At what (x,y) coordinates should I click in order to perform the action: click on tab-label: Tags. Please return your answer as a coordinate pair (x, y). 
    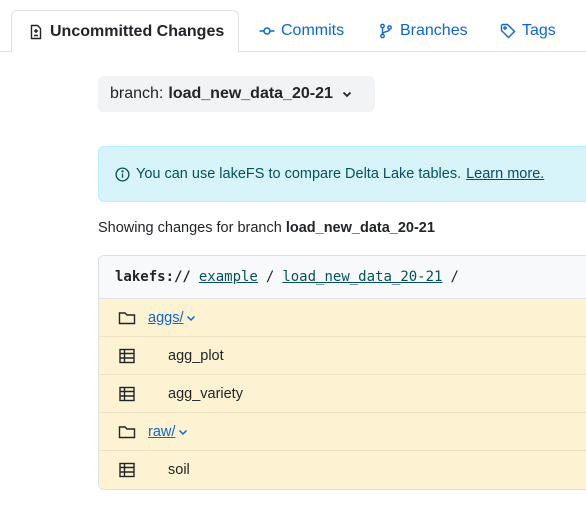
    Looking at the image, I should click on (539, 30).